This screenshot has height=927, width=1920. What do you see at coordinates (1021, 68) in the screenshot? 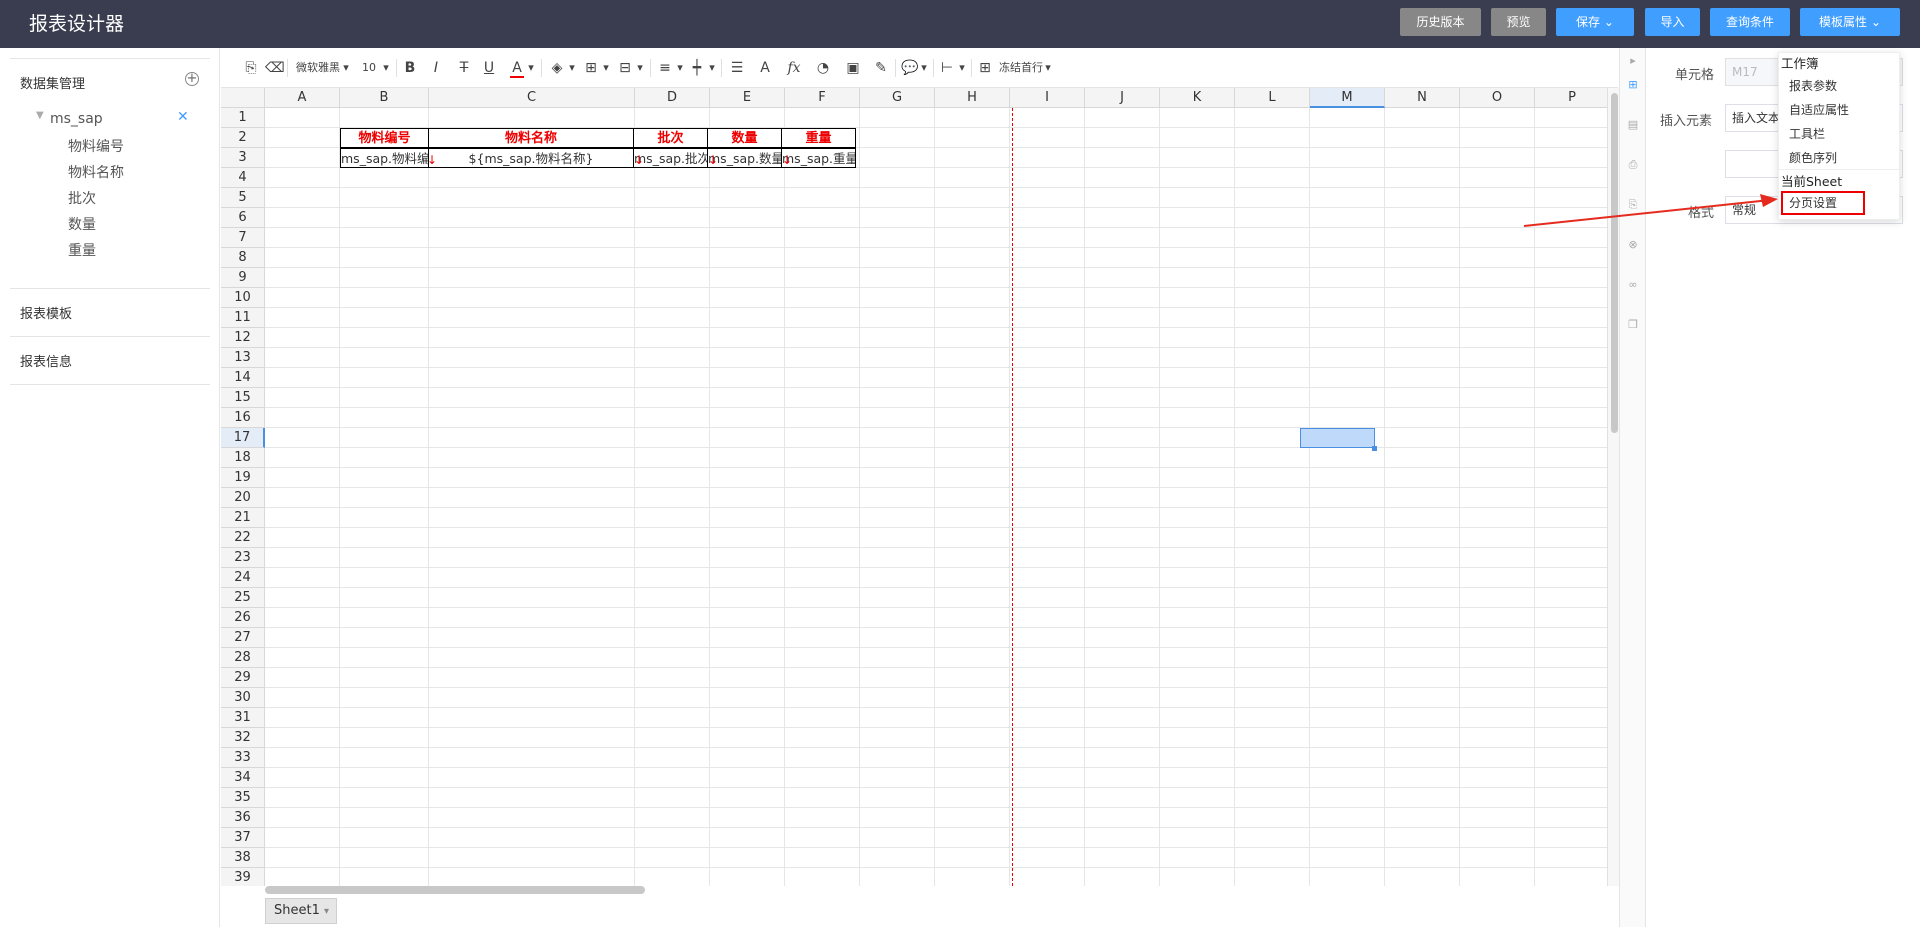
I see `freeze-first-row-select: 冻结首行` at bounding box center [1021, 68].